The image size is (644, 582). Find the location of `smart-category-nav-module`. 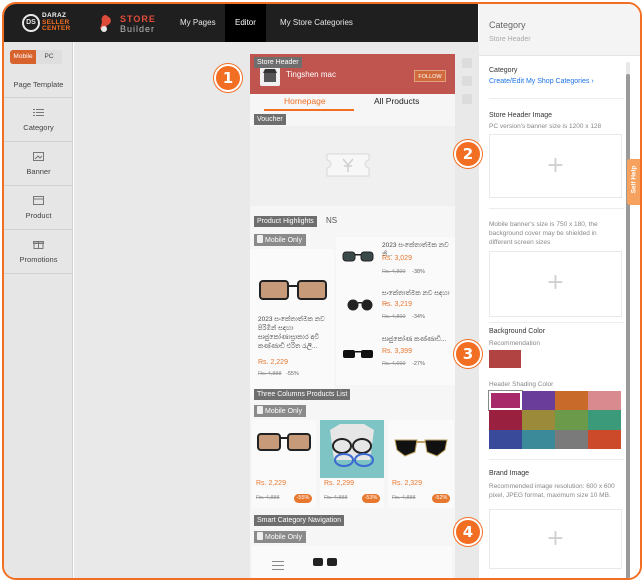

smart-category-nav-module is located at coordinates (352, 562).